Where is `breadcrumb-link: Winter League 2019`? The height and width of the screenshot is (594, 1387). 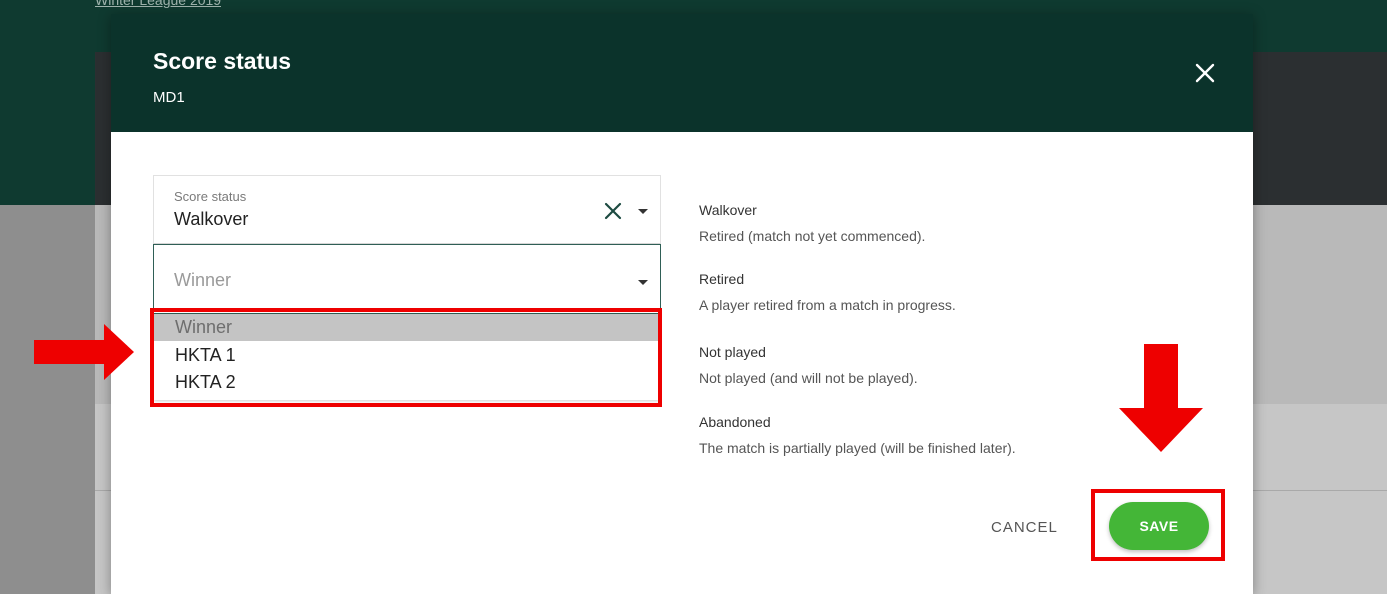 breadcrumb-link: Winter League 2019 is located at coordinates (158, 4).